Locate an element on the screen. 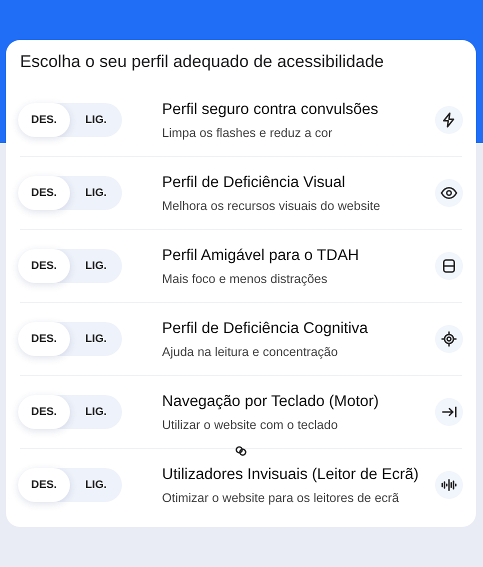  link-icon is located at coordinates (241, 451).